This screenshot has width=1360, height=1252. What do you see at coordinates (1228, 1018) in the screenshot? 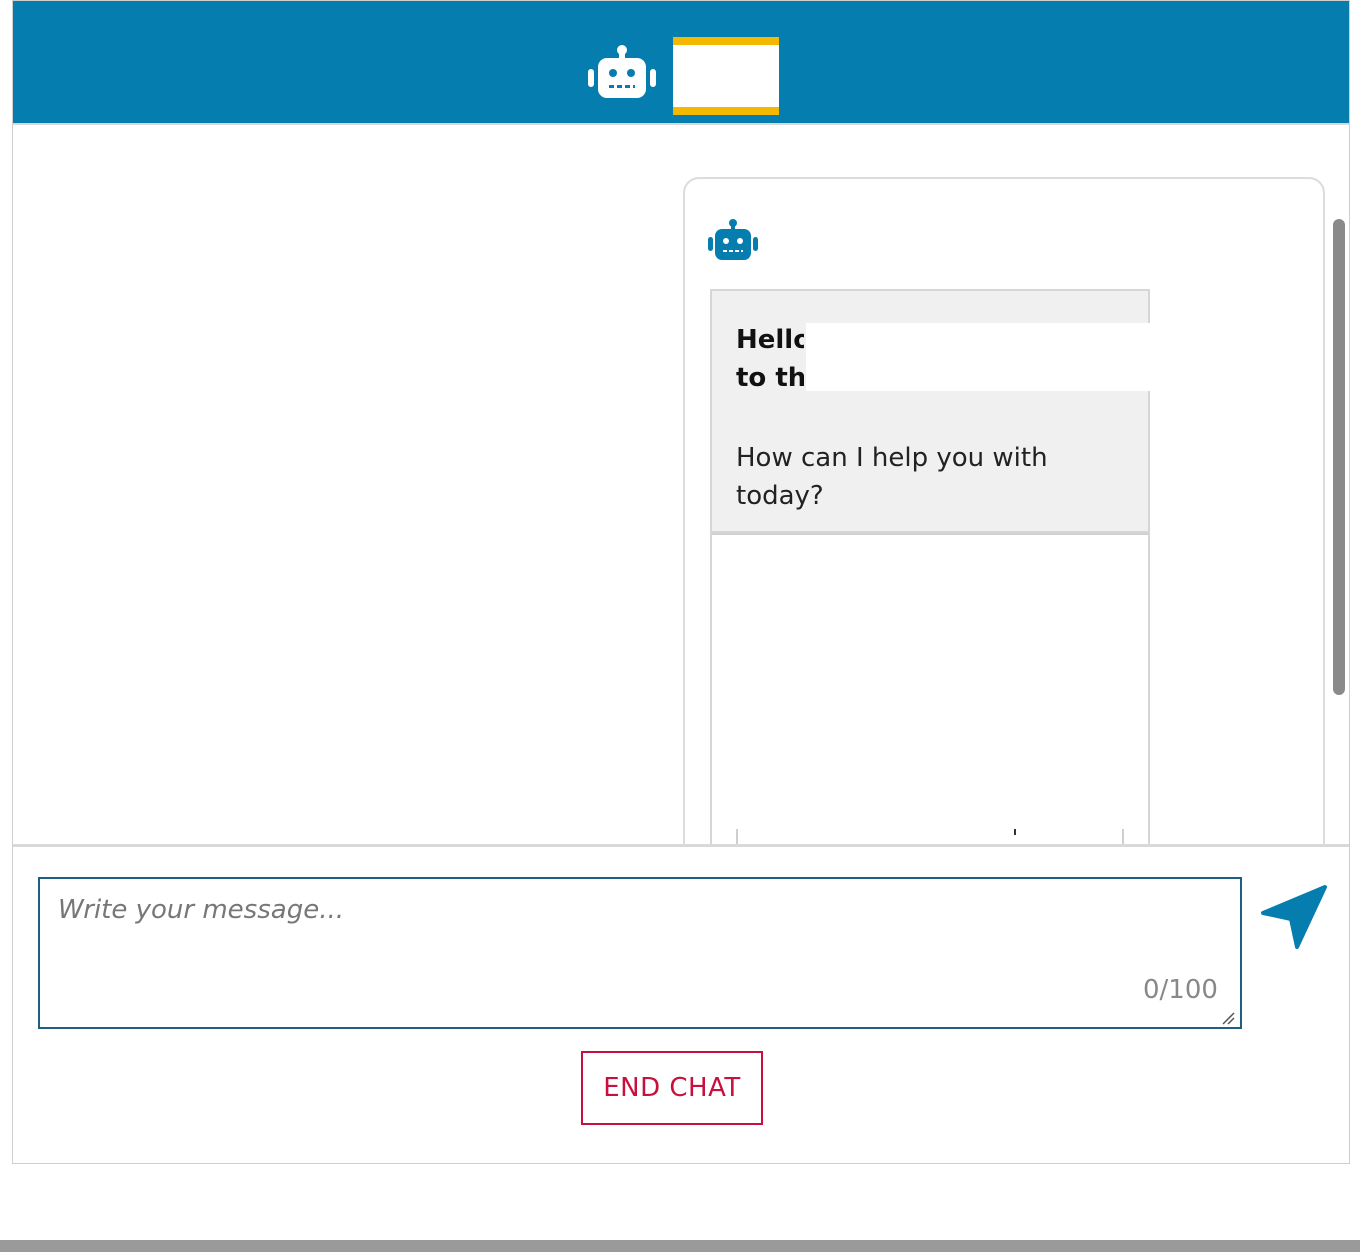
I see `resize-handle-icon` at bounding box center [1228, 1018].